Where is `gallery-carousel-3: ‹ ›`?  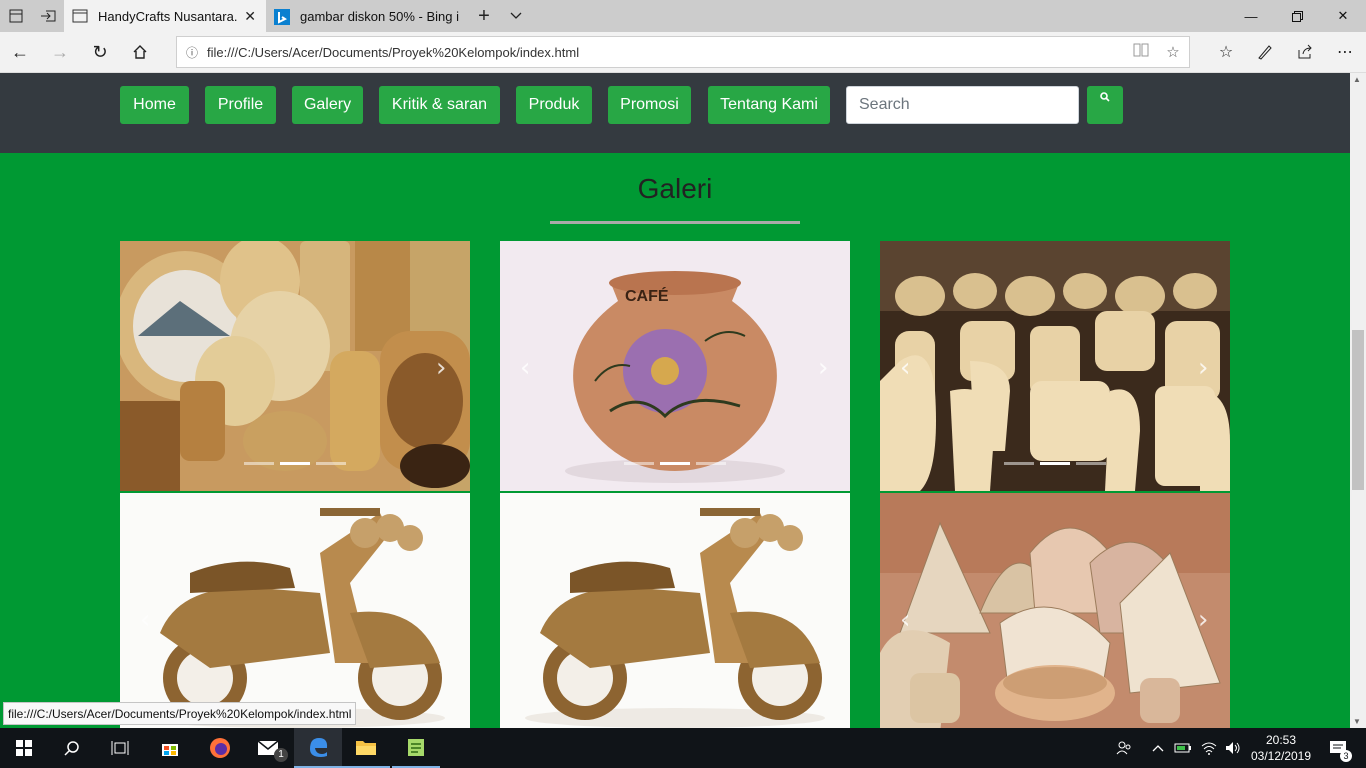
gallery-carousel-3: ‹ › is located at coordinates (1055, 366).